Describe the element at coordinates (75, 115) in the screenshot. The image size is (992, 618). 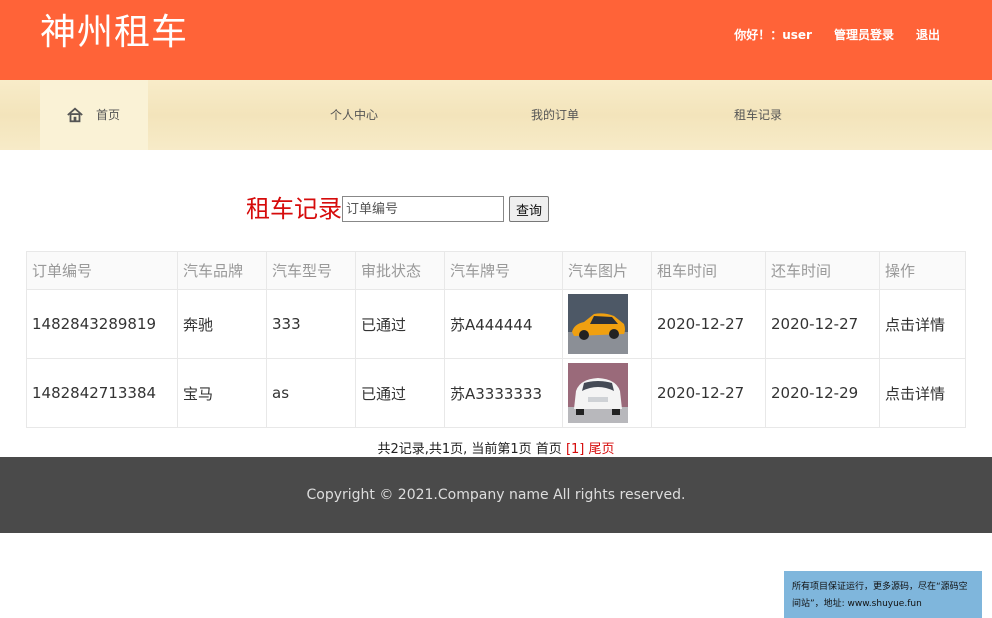
I see `home-icon` at that location.